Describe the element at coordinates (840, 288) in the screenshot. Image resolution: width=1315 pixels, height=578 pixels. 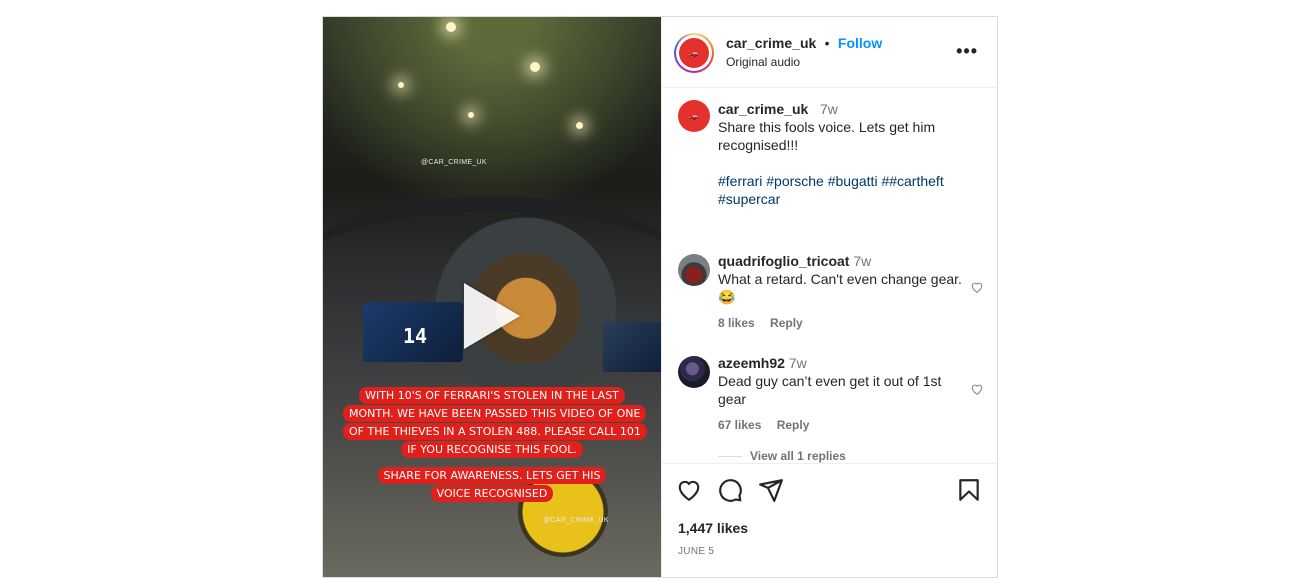
I see `comment-text: What a retard. Can't even change gear. 😂` at that location.